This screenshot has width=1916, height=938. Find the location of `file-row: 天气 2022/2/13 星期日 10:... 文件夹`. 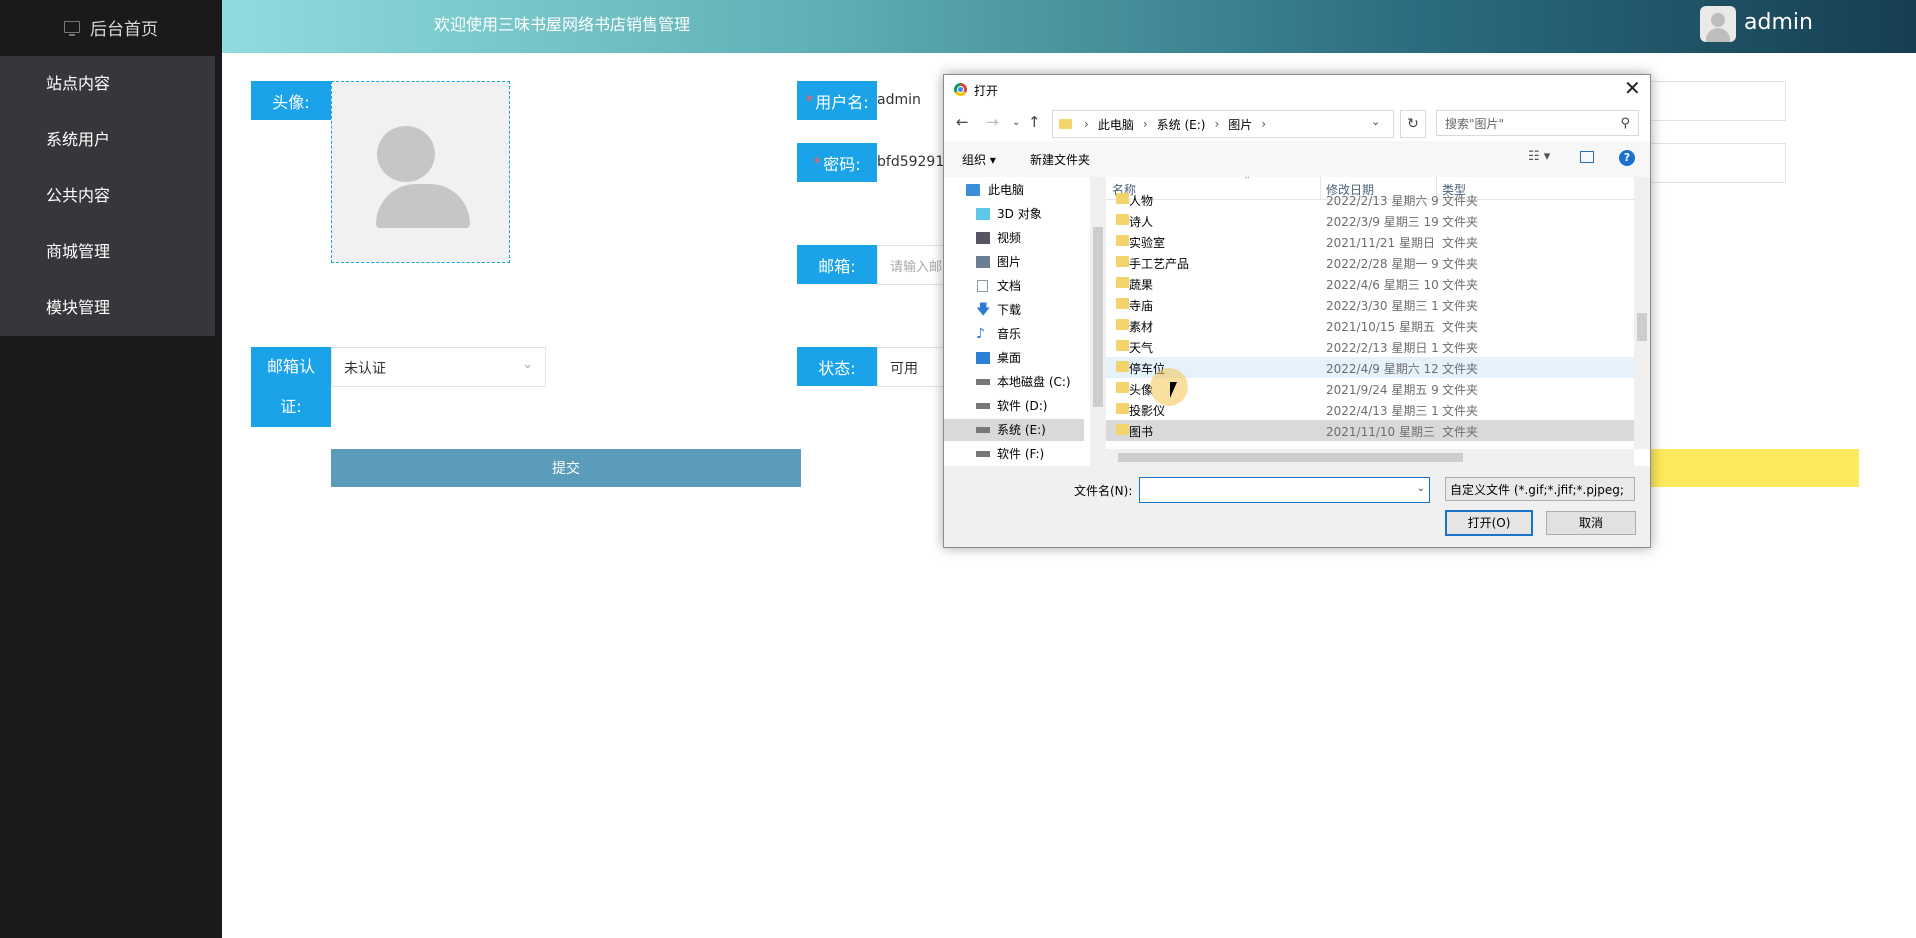

file-row: 天气 2022/2/13 星期日 10:... 文件夹 is located at coordinates (1370, 346).